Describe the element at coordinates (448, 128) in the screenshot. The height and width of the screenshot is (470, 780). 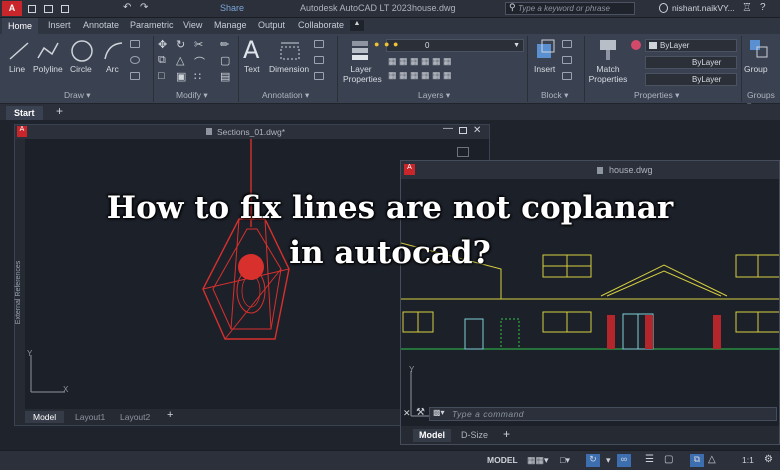
I see `minimize-icon: —` at that location.